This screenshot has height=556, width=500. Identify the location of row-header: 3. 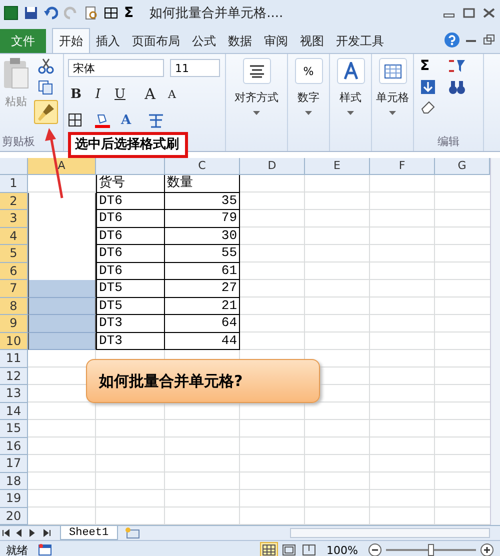
(14, 219).